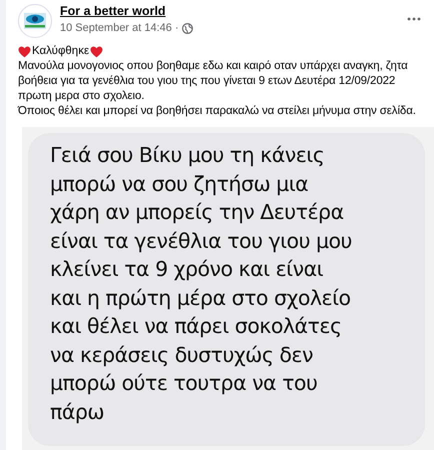 This screenshot has height=450, width=434. I want to click on page-avatar-icon, so click(35, 21).